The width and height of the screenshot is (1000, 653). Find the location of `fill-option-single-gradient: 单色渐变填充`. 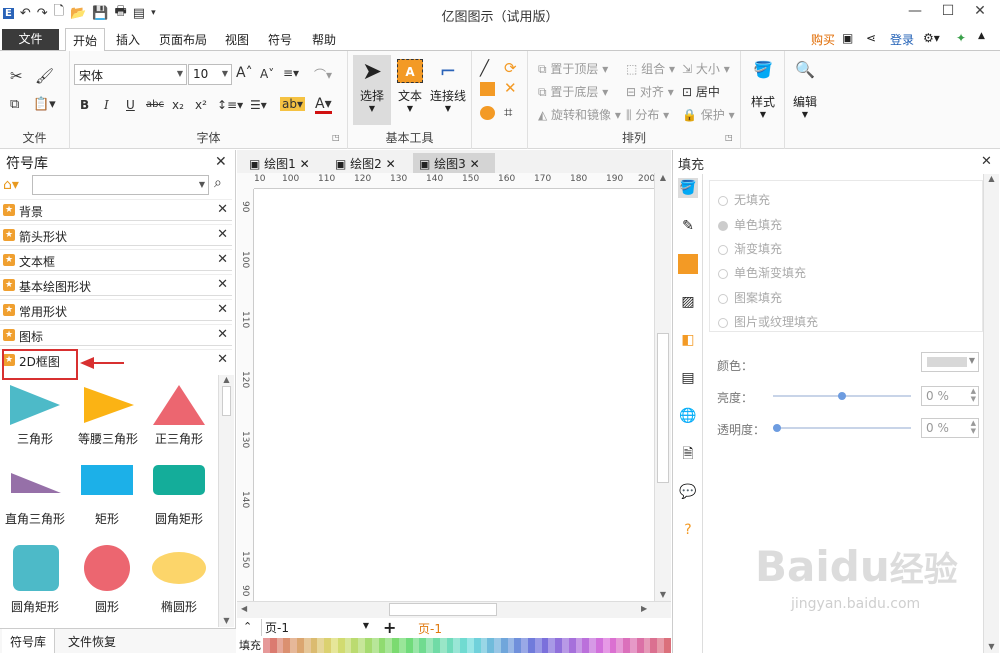

fill-option-single-gradient: 单色渐变填充 is located at coordinates (762, 272).